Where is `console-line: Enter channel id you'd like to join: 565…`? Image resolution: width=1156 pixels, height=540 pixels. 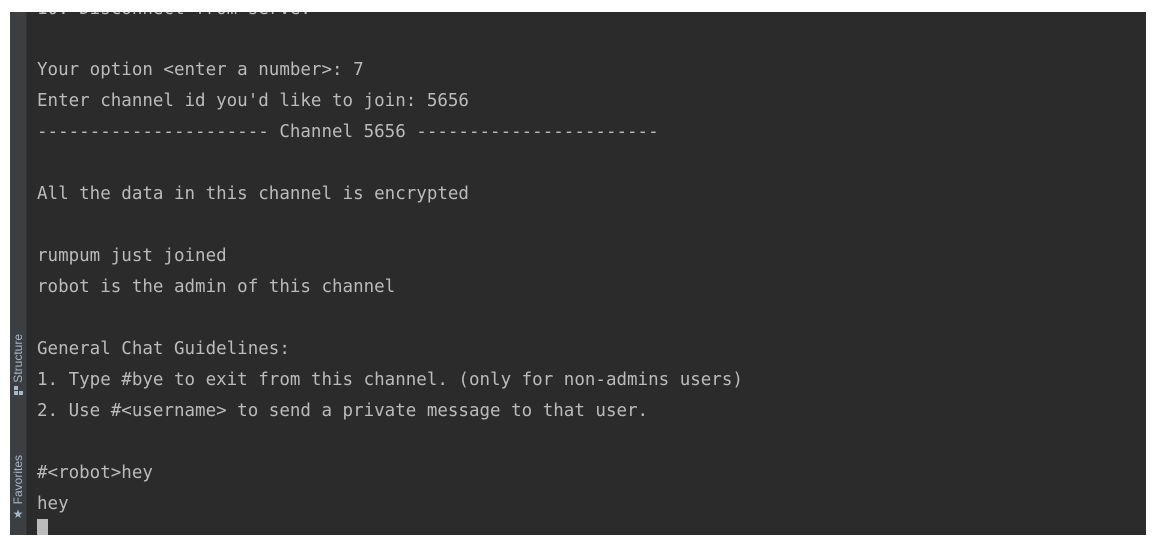
console-line: Enter channel id you'd like to join: 565… is located at coordinates (253, 101).